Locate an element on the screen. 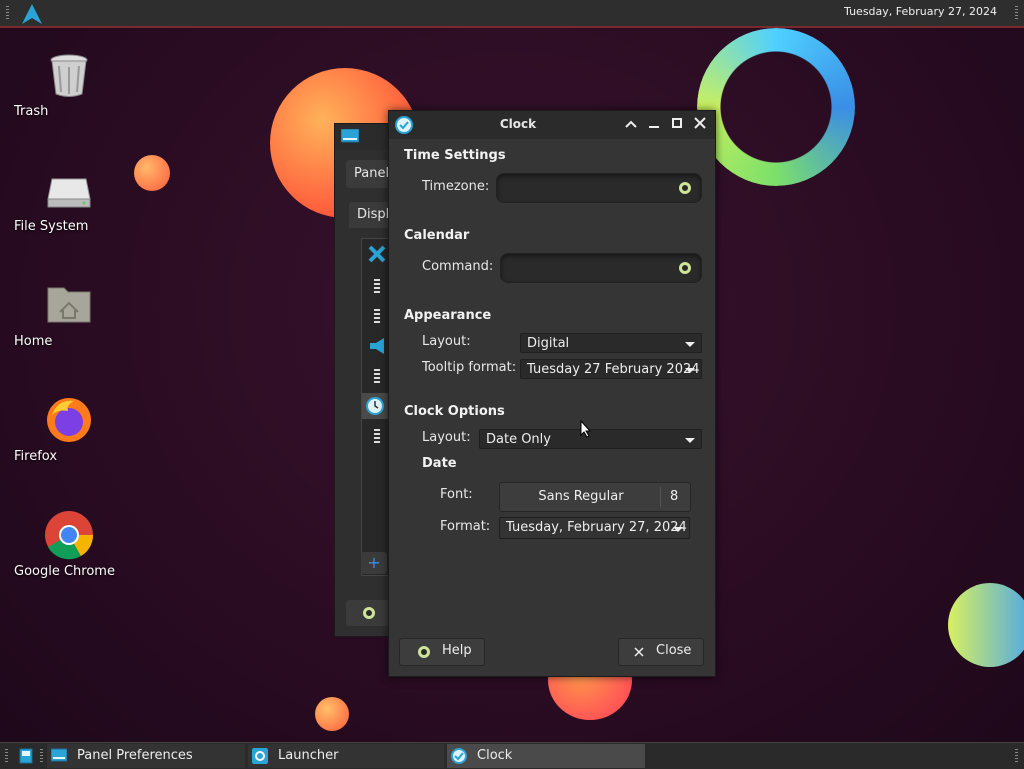 This screenshot has height=769, width=1024. tooltip-format-value: Tuesday 27 February 2024 is located at coordinates (613, 369).